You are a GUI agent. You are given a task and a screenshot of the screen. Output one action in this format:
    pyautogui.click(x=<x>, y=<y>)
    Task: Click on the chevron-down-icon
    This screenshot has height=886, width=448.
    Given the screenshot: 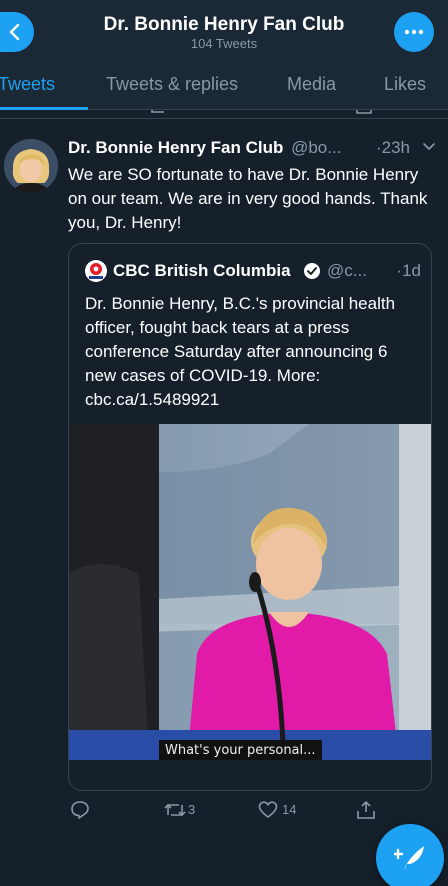 What is the action you would take?
    pyautogui.click(x=429, y=146)
    